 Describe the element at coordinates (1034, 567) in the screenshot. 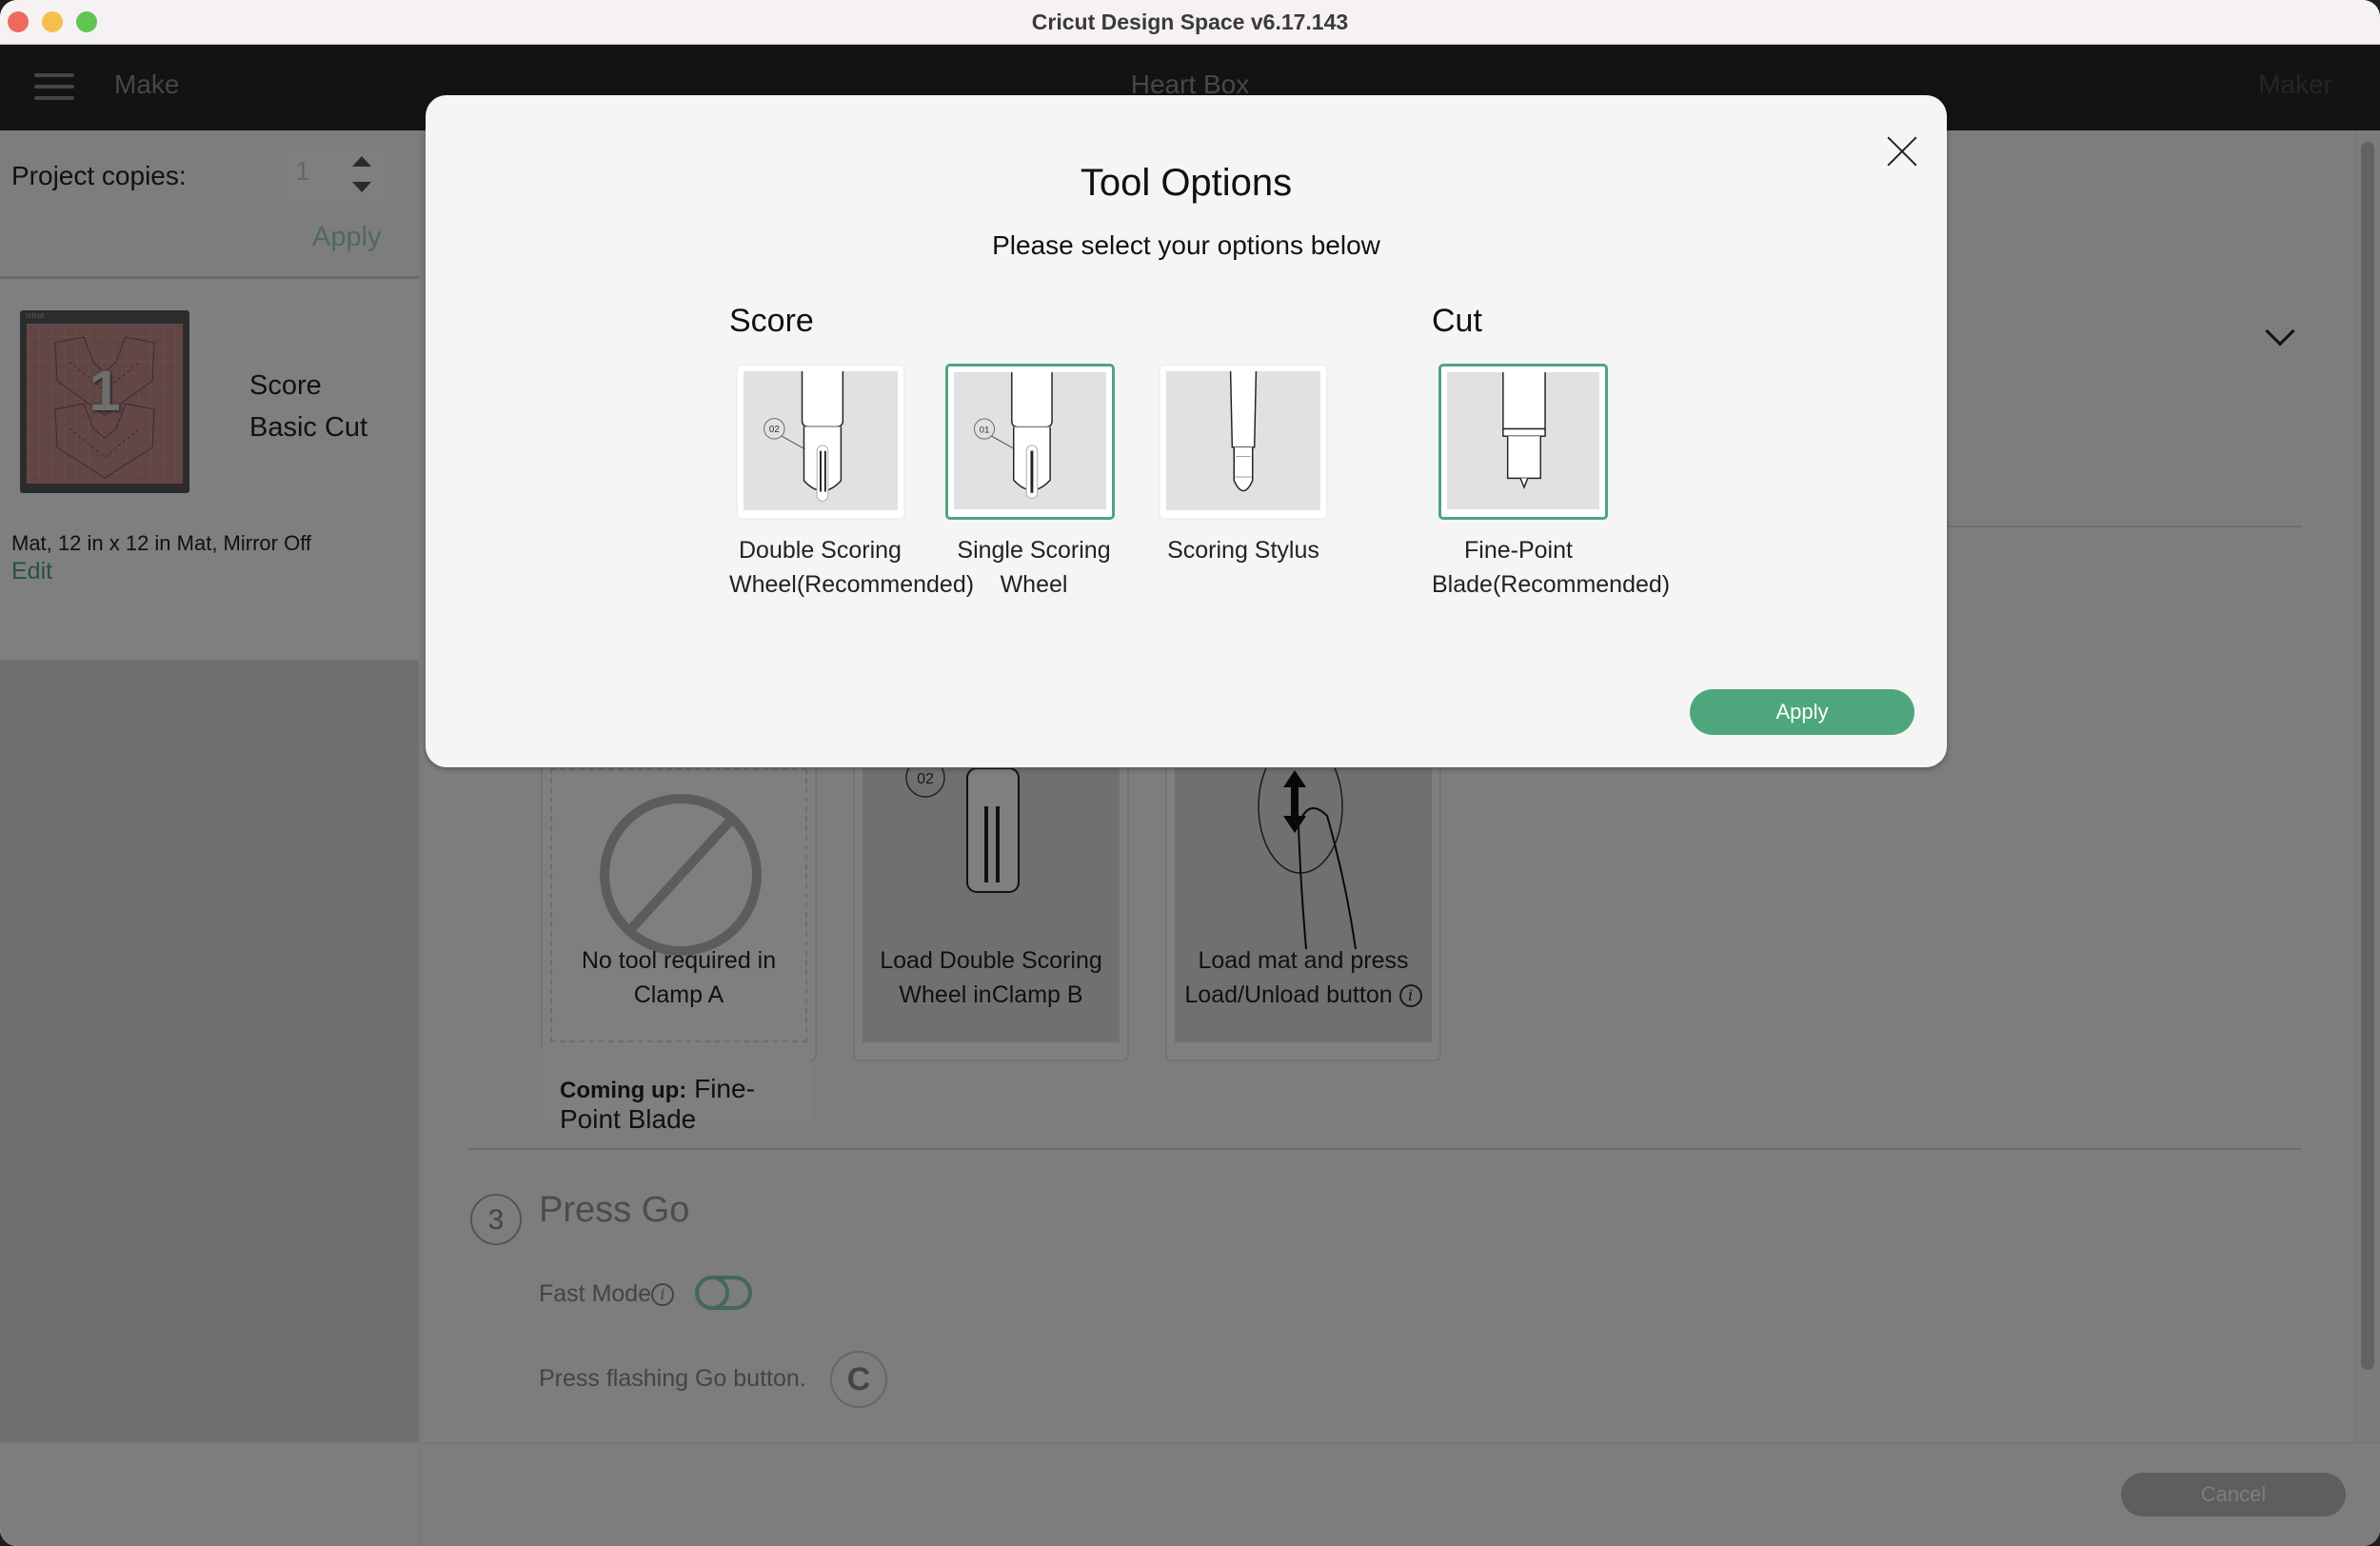

I see `tool-label-single-scoring-wheel: Single Scoring Wheel` at that location.